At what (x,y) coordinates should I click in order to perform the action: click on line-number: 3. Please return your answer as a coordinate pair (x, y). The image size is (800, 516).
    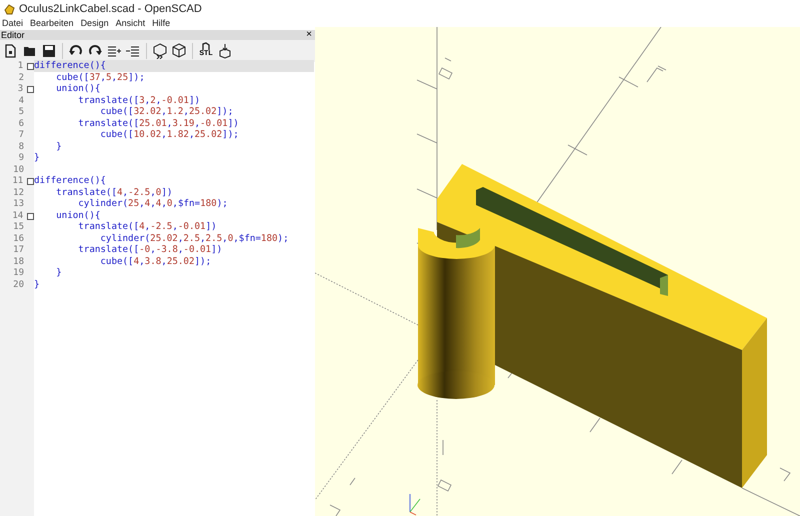
    Looking at the image, I should click on (20, 90).